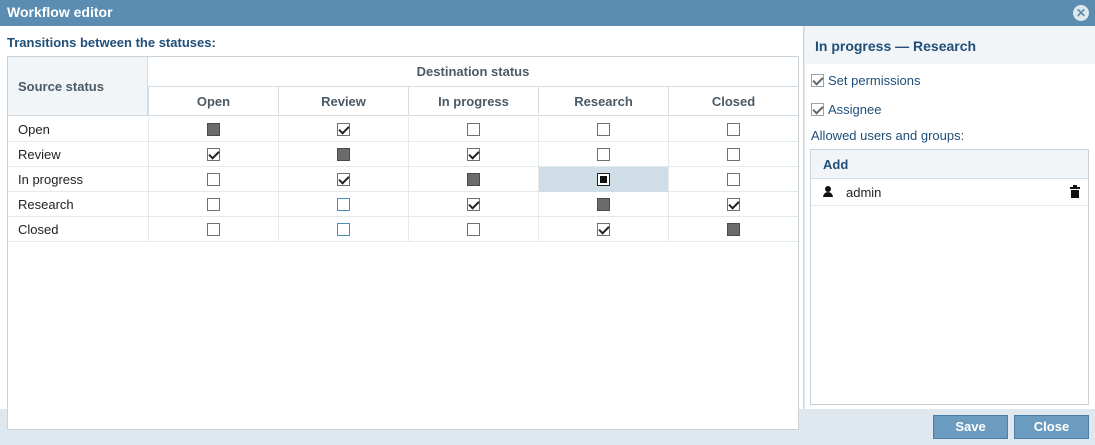  I want to click on window-title: Workflow editor, so click(60, 12).